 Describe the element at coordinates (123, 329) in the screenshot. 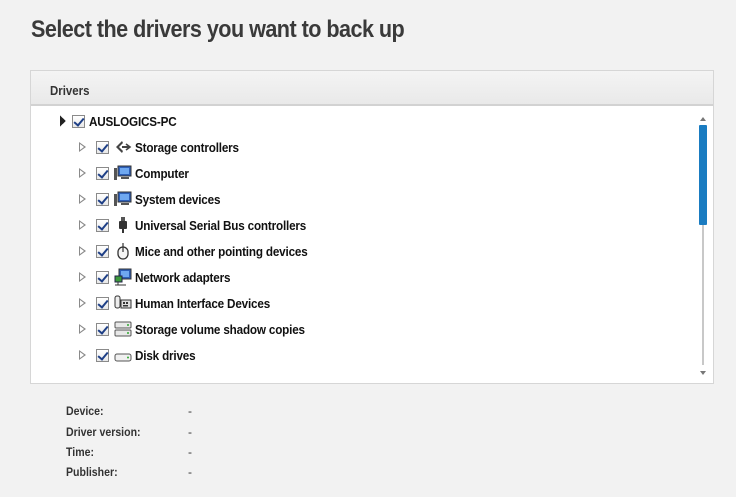

I see `shadow-copy-drive-icon` at that location.